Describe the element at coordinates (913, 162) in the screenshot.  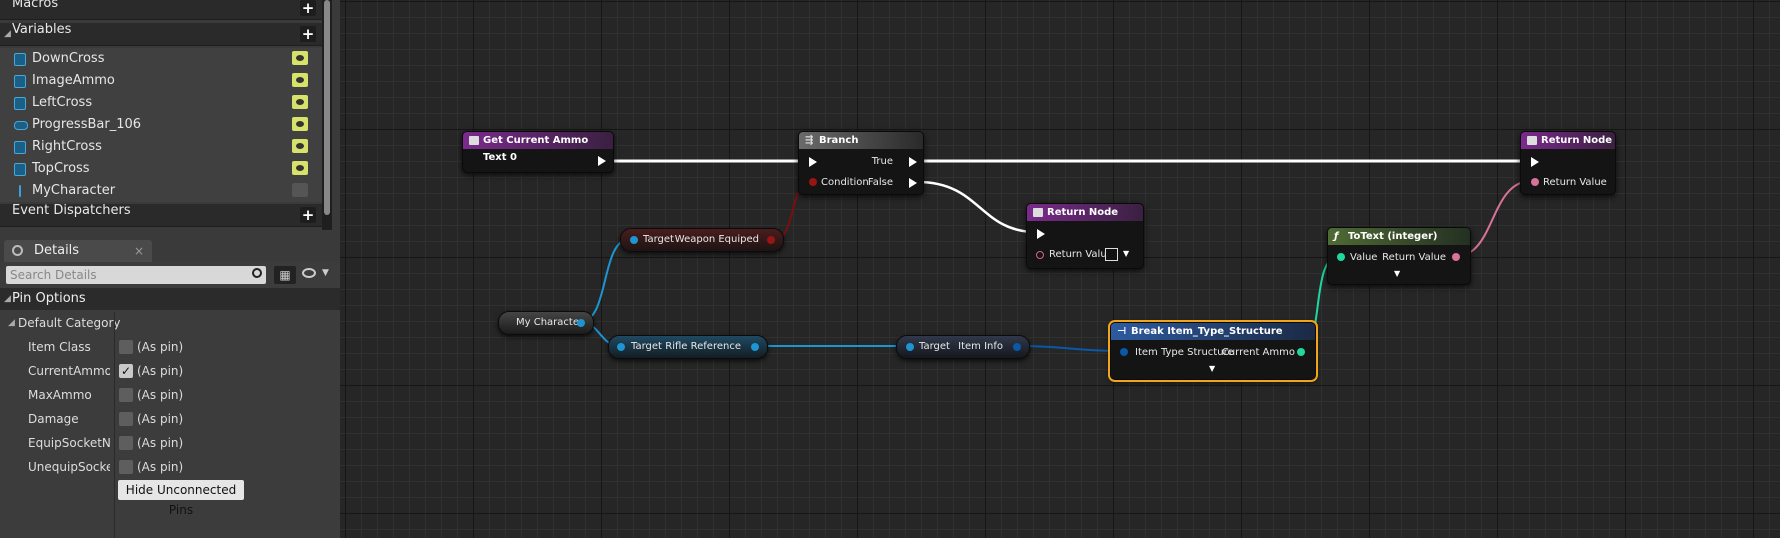
I see `exec-true-pin-icon` at that location.